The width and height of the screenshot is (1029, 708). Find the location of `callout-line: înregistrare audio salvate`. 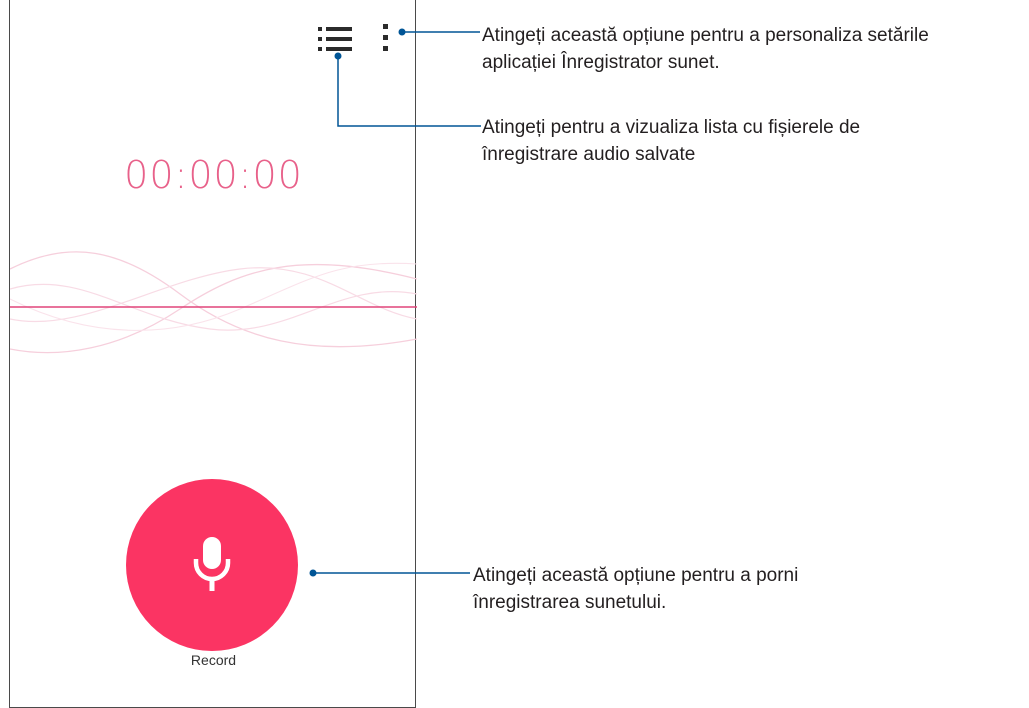

callout-line: înregistrare audio salvate is located at coordinates (589, 154).